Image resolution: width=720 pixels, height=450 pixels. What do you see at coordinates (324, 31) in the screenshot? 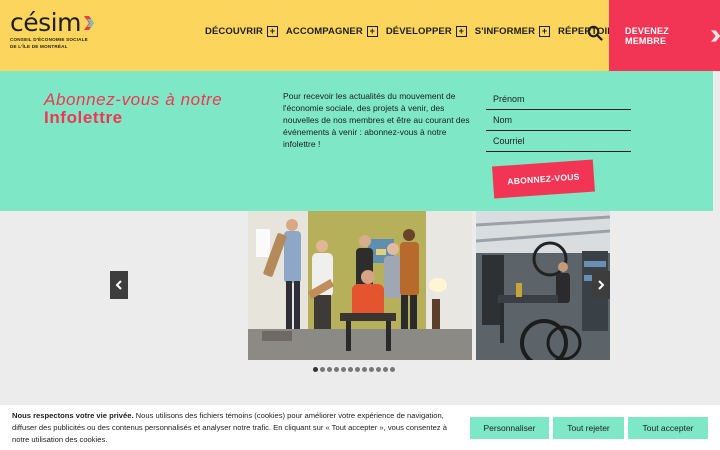
I see `nav-label: ACCOMPAGNER` at bounding box center [324, 31].